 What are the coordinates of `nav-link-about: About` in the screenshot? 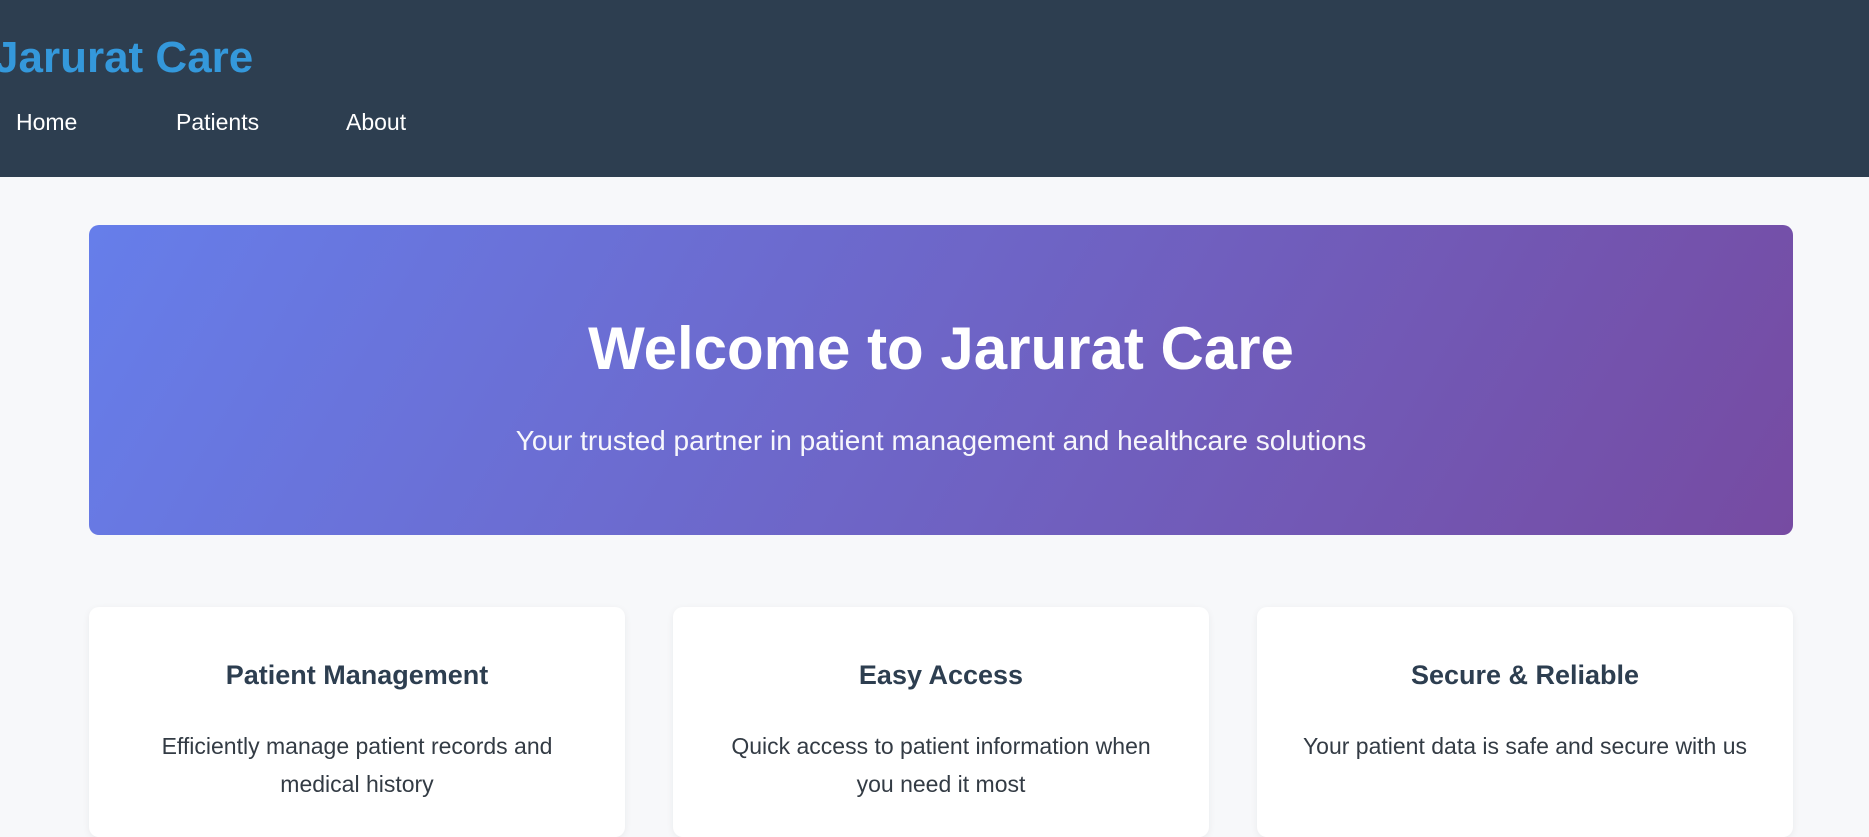 It's located at (376, 122).